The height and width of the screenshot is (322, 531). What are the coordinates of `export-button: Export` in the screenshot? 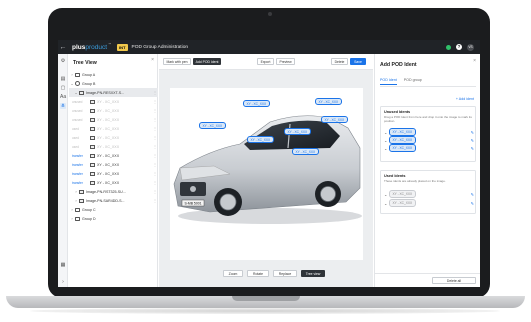 It's located at (265, 61).